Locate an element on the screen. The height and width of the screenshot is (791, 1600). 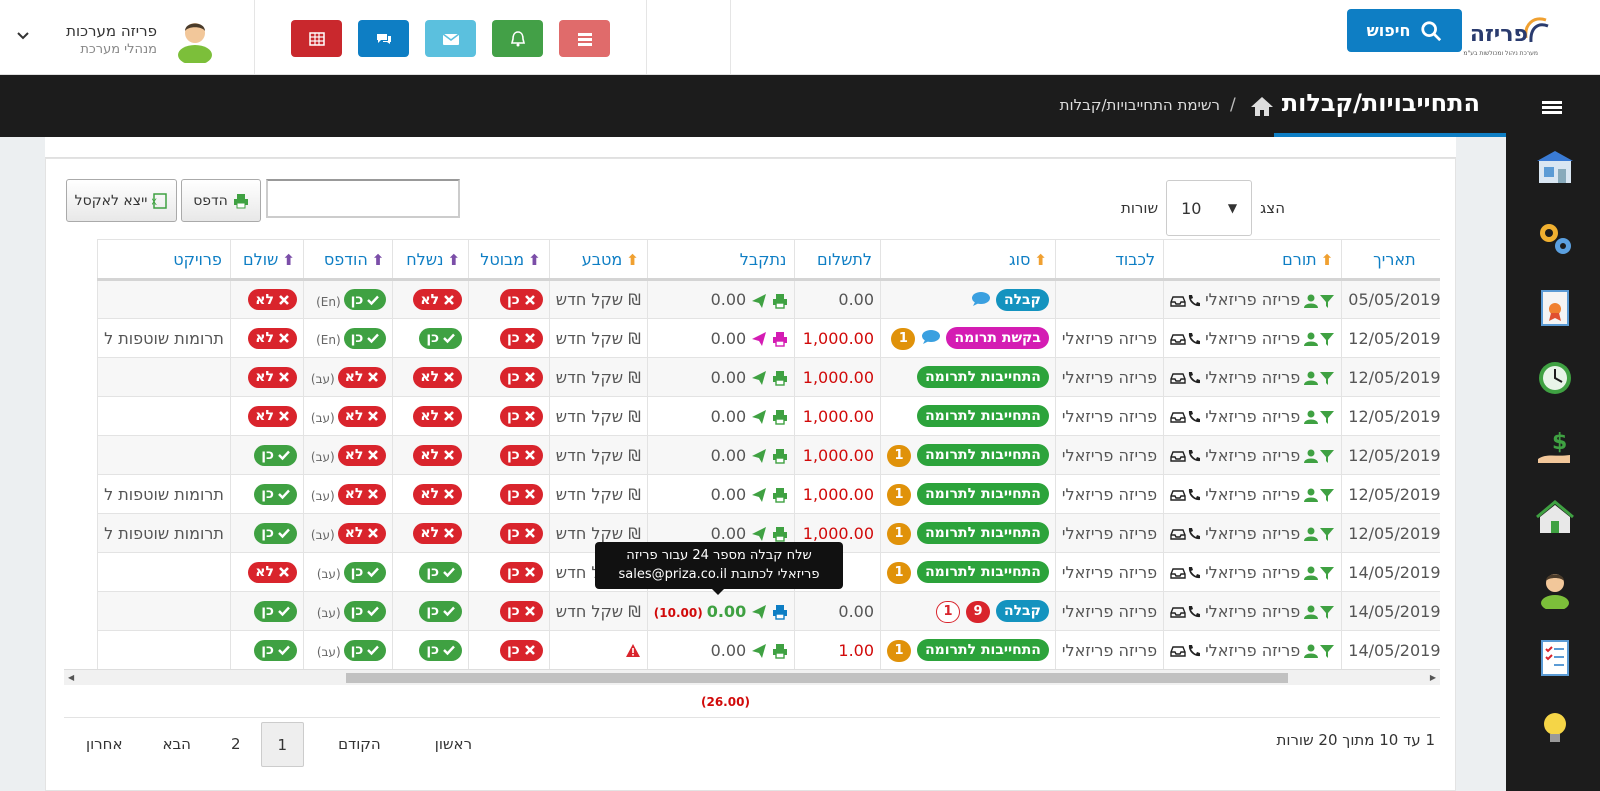
count-badge: 9 is located at coordinates (977, 611).